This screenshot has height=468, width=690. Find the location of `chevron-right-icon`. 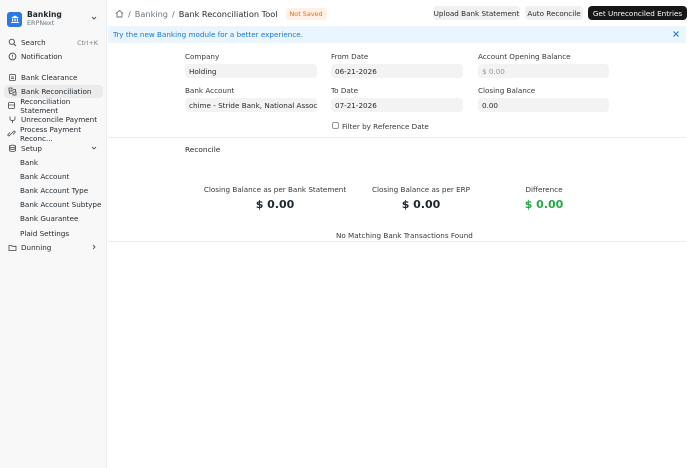

chevron-right-icon is located at coordinates (94, 248).